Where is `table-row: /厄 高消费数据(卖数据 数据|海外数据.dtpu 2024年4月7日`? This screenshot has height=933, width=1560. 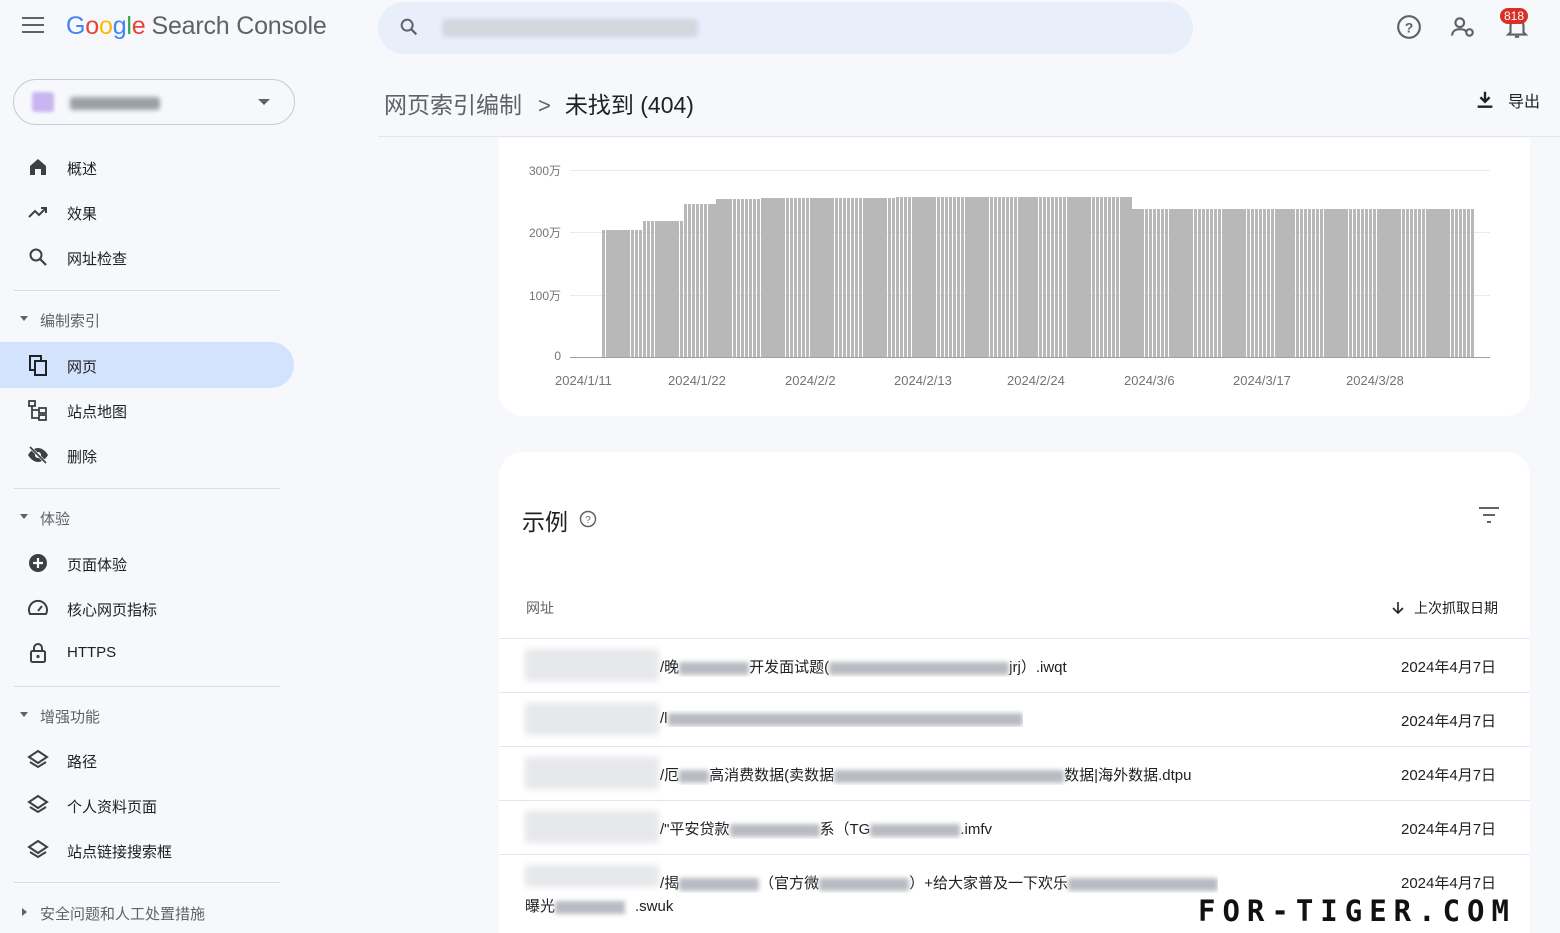 table-row: /厄 高消费数据(卖数据 数据|海外数据.dtpu 2024年4月7日 is located at coordinates (1014, 773).